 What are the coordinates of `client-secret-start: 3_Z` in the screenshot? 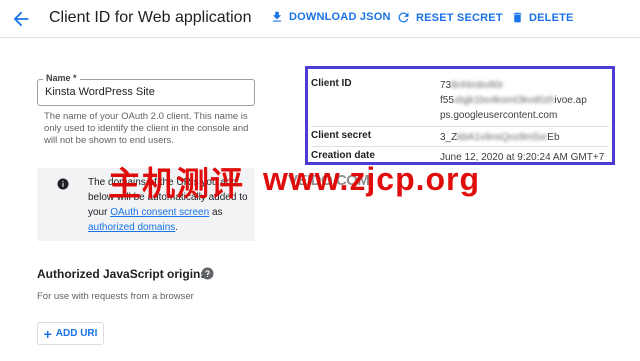 It's located at (449, 137).